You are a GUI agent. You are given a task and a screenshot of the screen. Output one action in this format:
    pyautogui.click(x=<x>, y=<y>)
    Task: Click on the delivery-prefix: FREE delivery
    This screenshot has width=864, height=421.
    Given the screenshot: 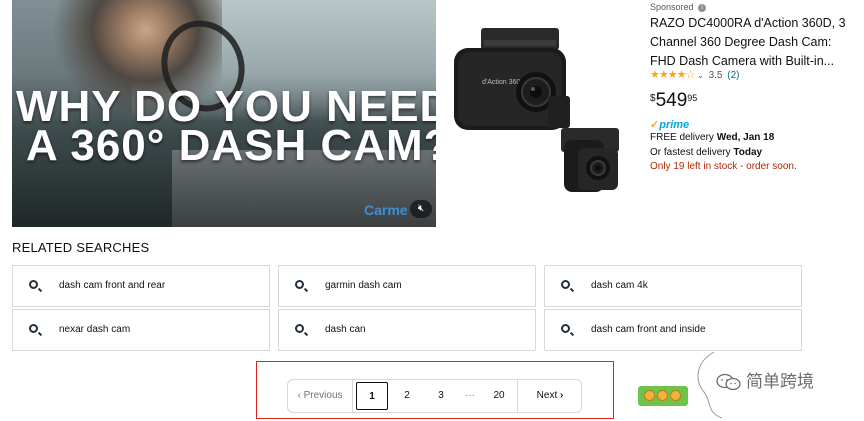 What is the action you would take?
    pyautogui.click(x=683, y=137)
    